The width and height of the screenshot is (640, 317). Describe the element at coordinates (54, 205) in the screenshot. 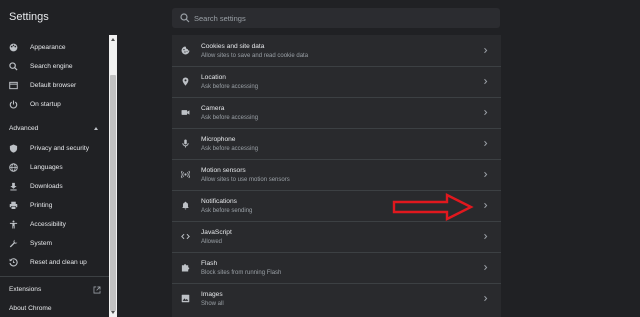

I see `sidebar-item-printing: Printing` at that location.